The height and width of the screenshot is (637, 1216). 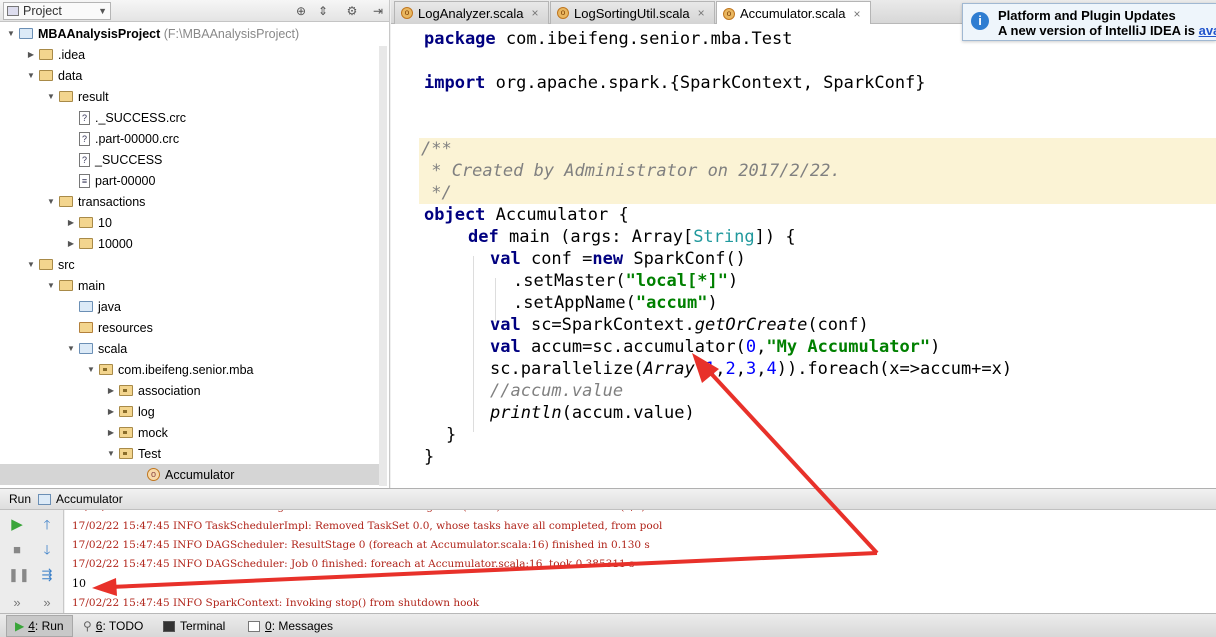 I want to click on code-line-setappname: .setAppName("accum"), so click(x=615, y=303).